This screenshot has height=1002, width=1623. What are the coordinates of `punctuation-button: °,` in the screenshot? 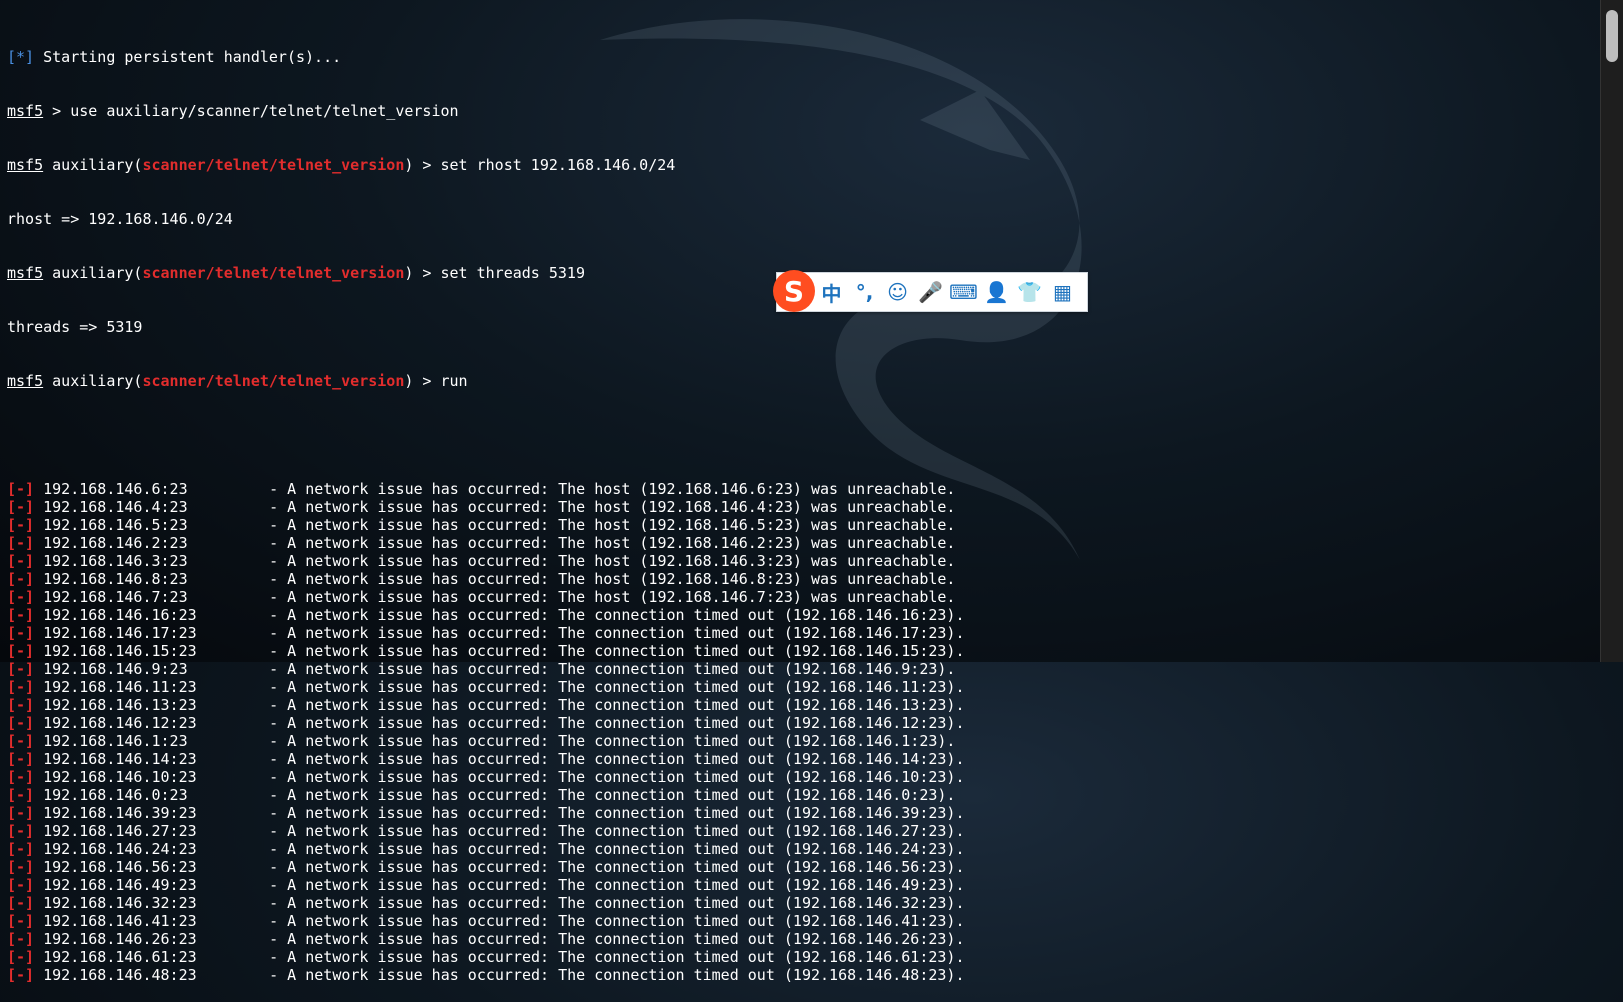 It's located at (864, 292).